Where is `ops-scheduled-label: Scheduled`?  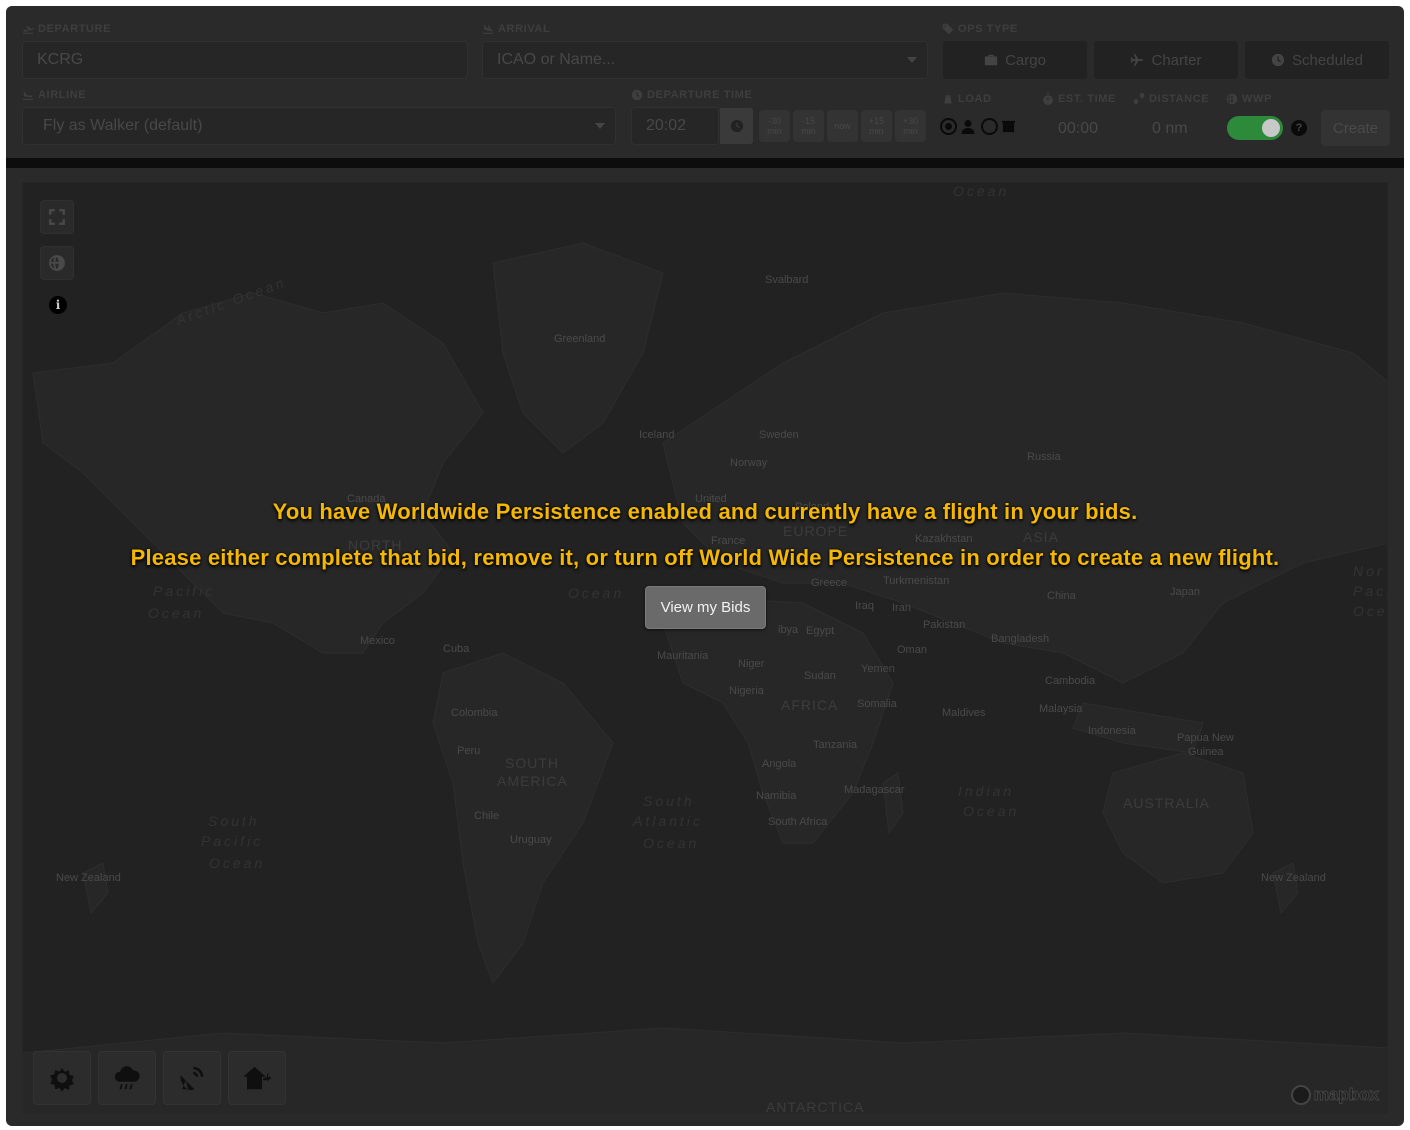
ops-scheduled-label: Scheduled is located at coordinates (1327, 60).